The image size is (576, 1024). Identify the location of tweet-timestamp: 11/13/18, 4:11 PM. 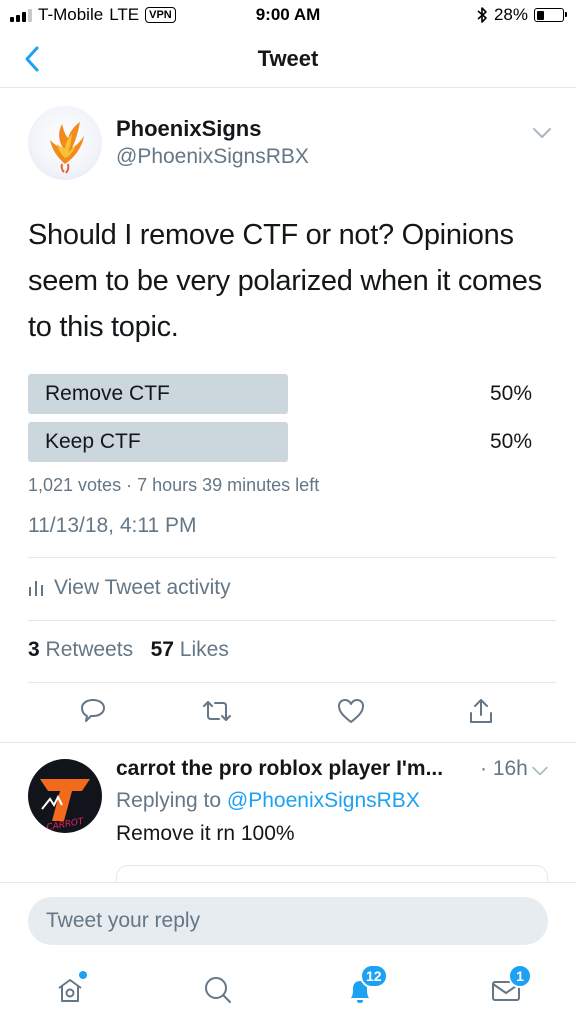
(112, 525).